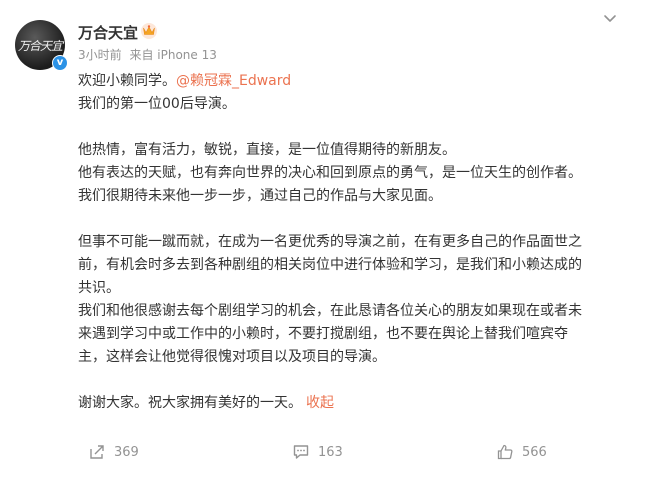  I want to click on paragraph: 我们的第一位00后导演。, so click(157, 104).